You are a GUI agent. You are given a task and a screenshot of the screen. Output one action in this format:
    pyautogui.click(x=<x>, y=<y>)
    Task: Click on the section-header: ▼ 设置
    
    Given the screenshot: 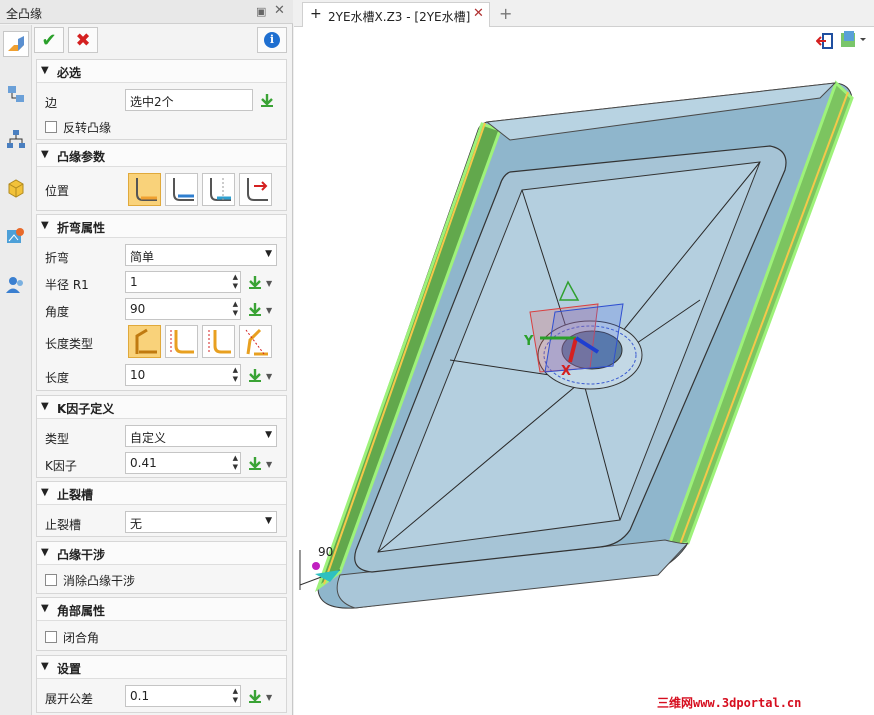 What is the action you would take?
    pyautogui.click(x=161, y=667)
    